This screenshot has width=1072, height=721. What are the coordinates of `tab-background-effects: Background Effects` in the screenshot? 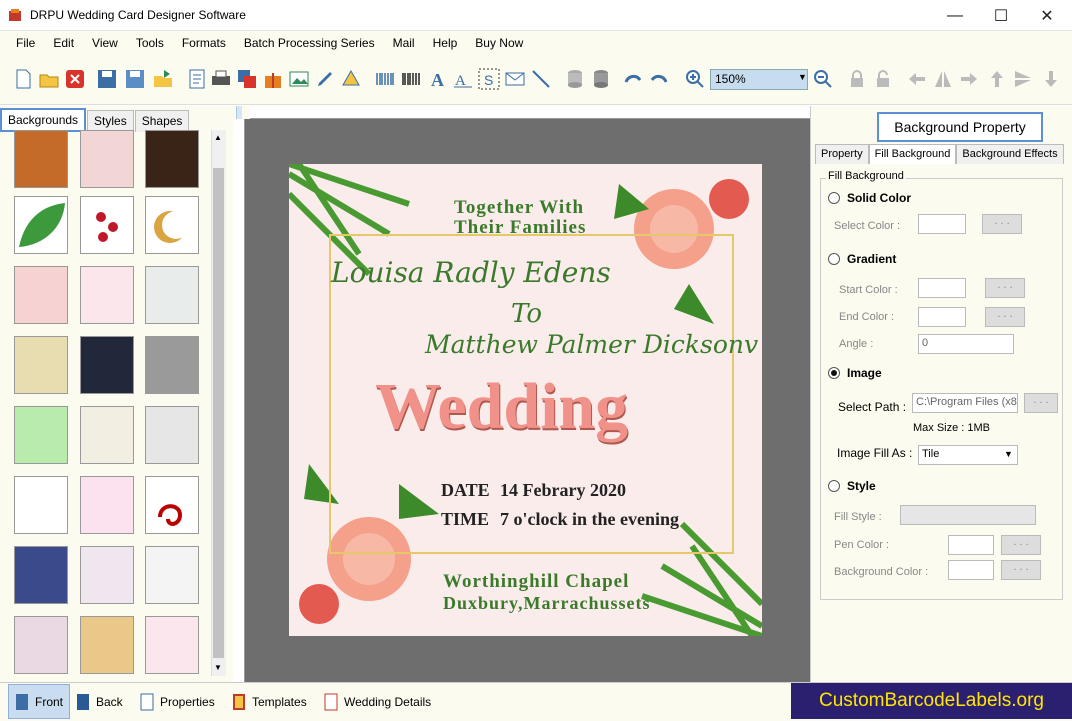 It's located at (1010, 154).